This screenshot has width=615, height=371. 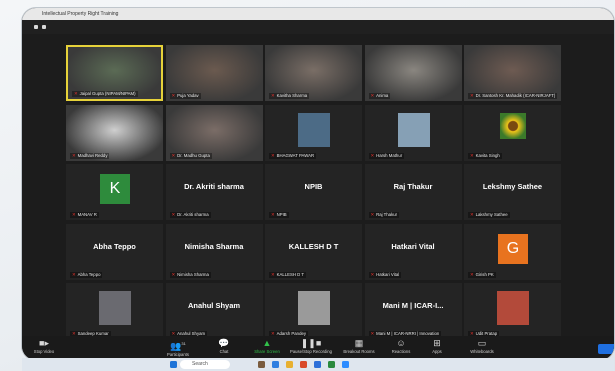 I want to click on participant-tile: ✕ Adarsh Pandey, so click(x=313, y=311).